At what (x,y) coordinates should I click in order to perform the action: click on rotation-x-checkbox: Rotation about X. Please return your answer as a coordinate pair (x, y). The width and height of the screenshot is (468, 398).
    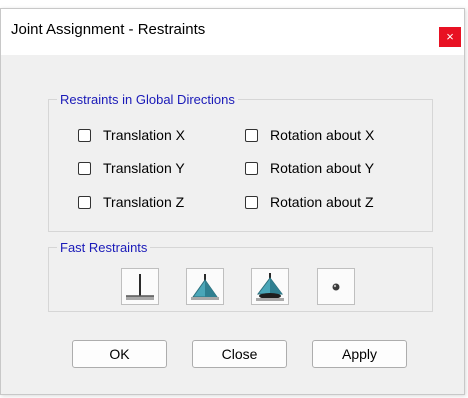
    Looking at the image, I should click on (309, 135).